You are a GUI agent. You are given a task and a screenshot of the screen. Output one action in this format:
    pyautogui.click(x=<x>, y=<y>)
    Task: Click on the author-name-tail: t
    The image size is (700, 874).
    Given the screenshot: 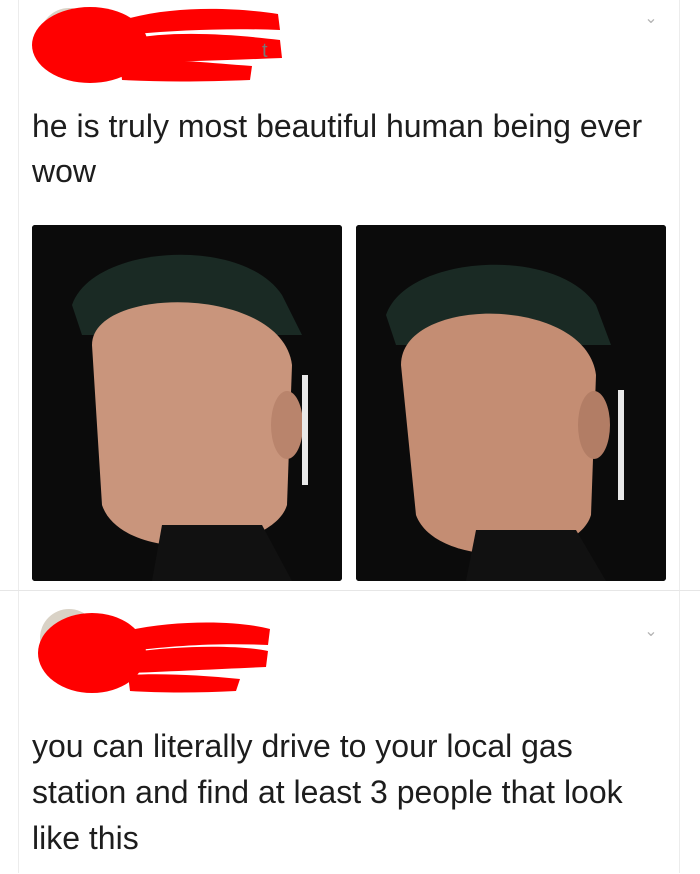 What is the action you would take?
    pyautogui.click(x=265, y=51)
    